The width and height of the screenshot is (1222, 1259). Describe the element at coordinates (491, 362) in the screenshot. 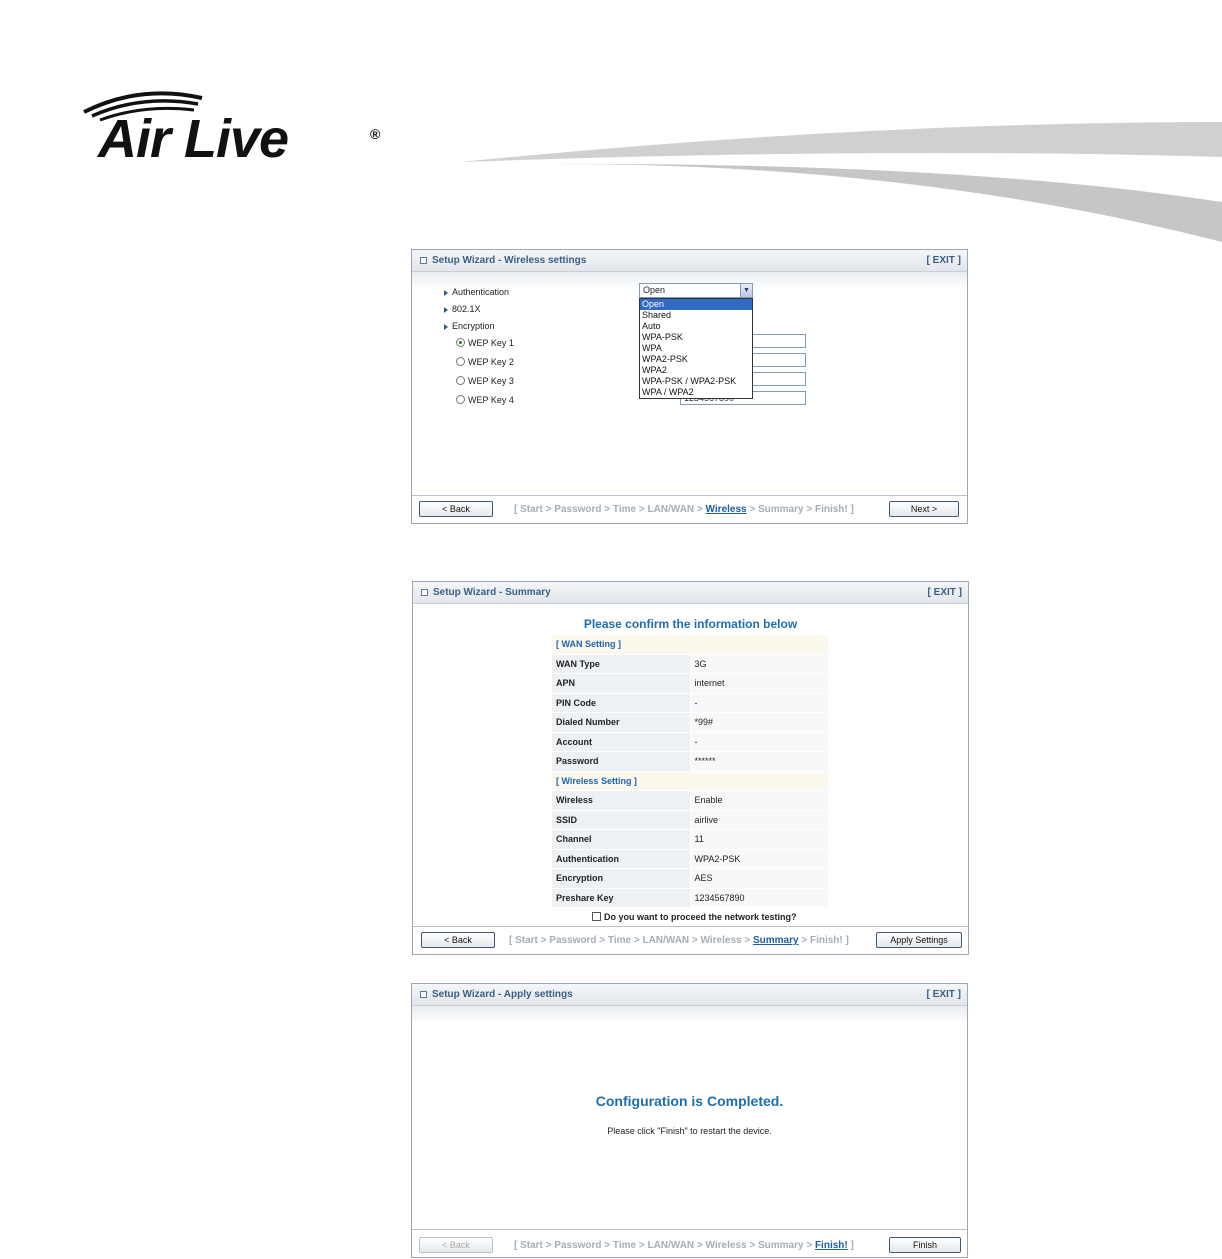

I see `wep-key-2-label: WEP Key 2` at that location.